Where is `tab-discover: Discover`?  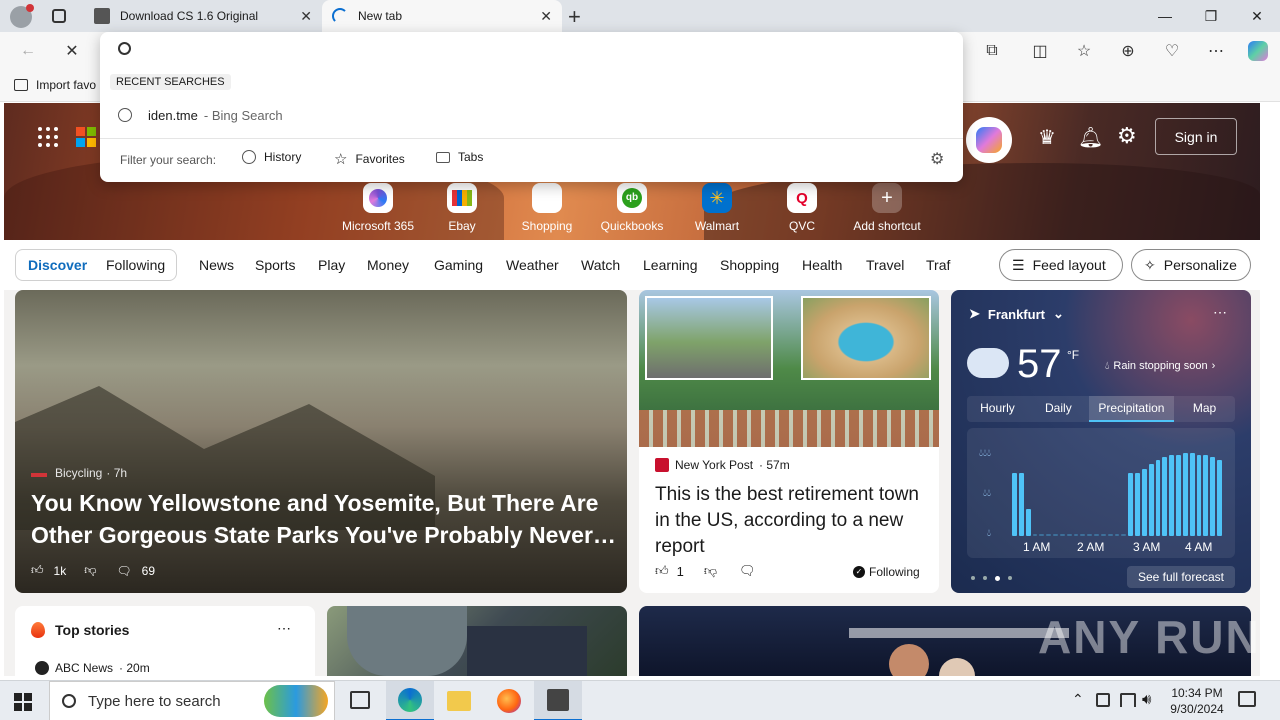
tab-discover: Discover is located at coordinates (57, 265).